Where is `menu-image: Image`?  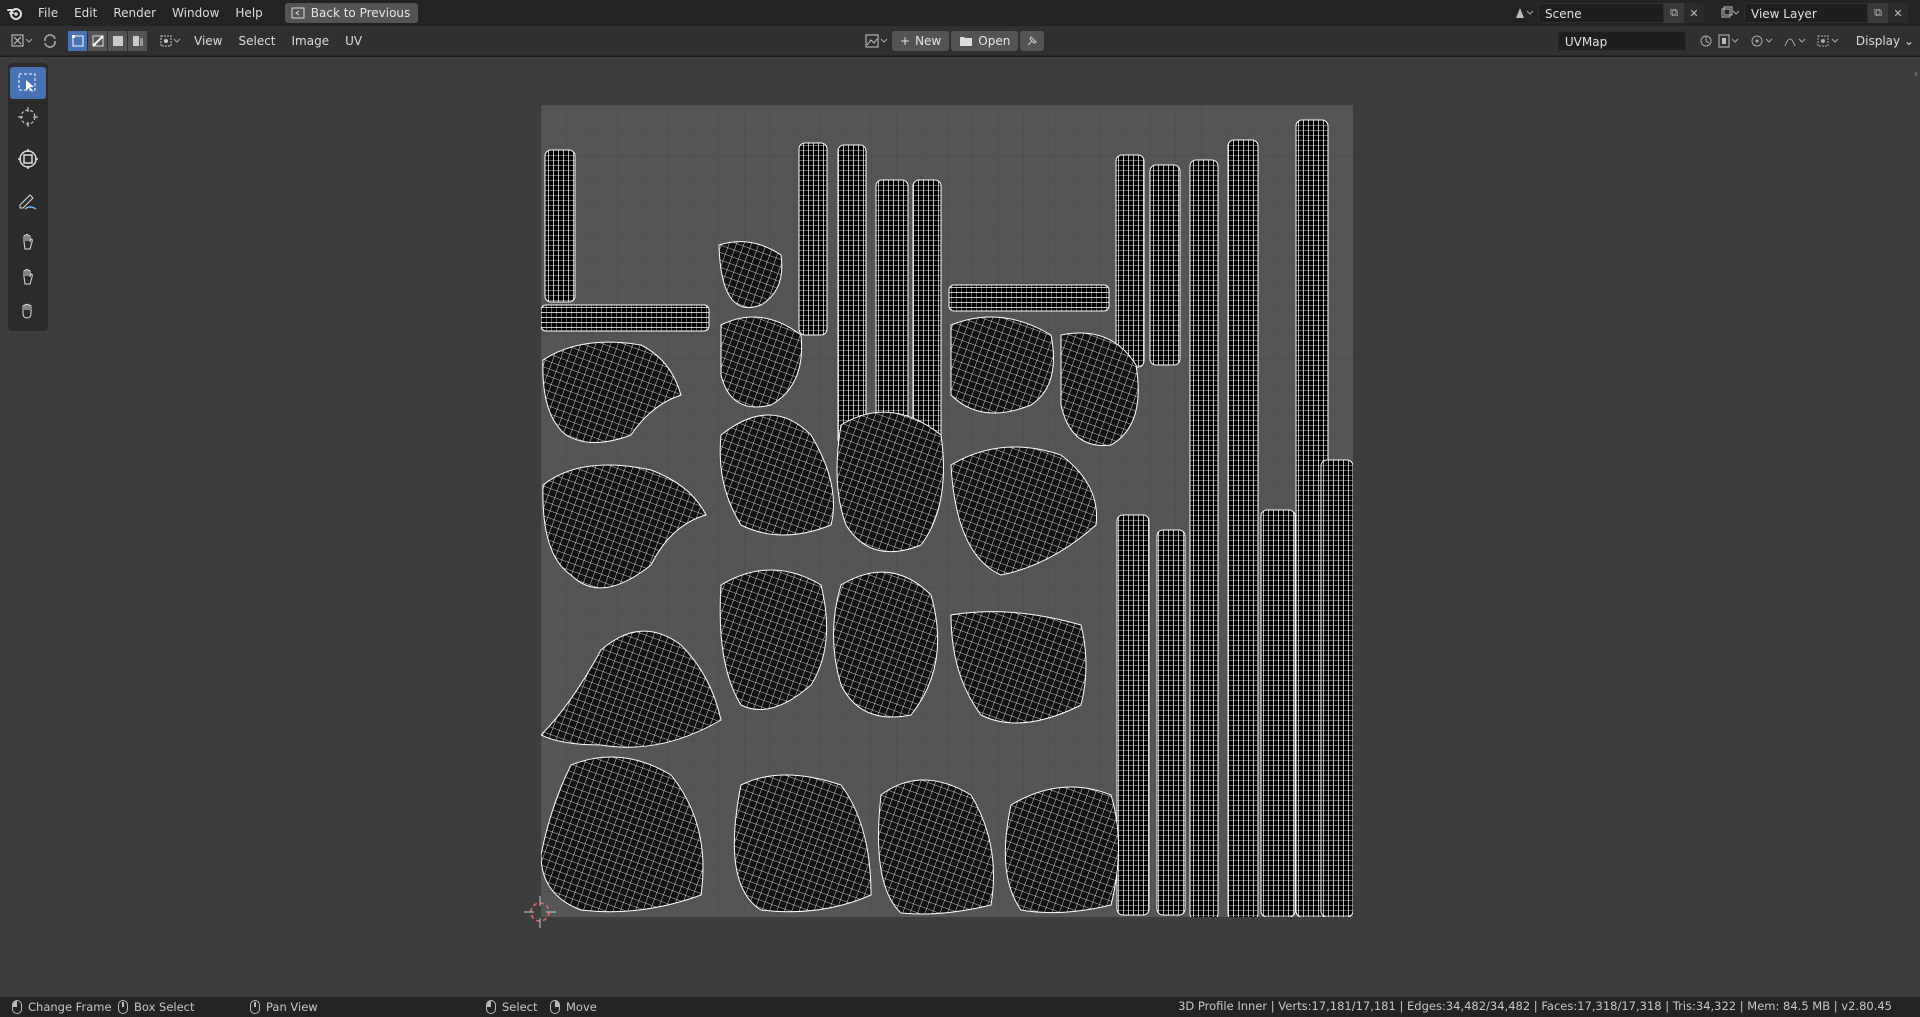
menu-image: Image is located at coordinates (311, 41).